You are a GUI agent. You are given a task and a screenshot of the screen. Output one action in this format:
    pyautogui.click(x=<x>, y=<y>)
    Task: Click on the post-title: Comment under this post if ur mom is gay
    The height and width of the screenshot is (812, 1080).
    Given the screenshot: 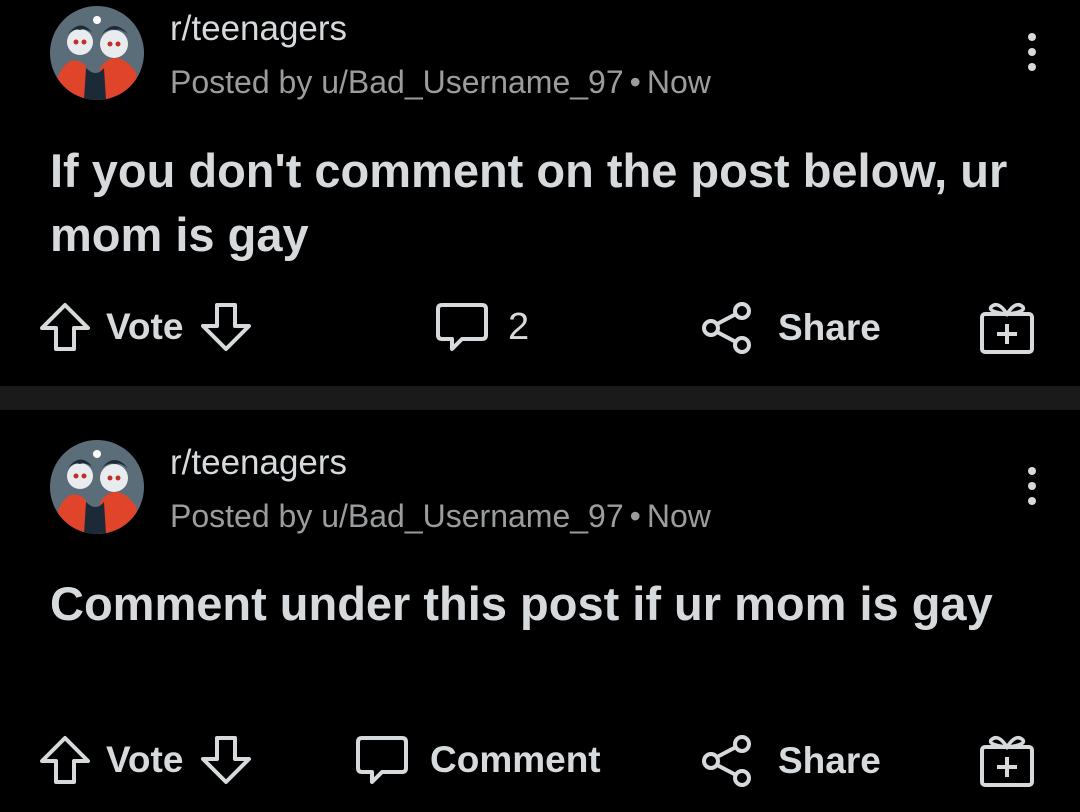 What is the action you would take?
    pyautogui.click(x=545, y=604)
    